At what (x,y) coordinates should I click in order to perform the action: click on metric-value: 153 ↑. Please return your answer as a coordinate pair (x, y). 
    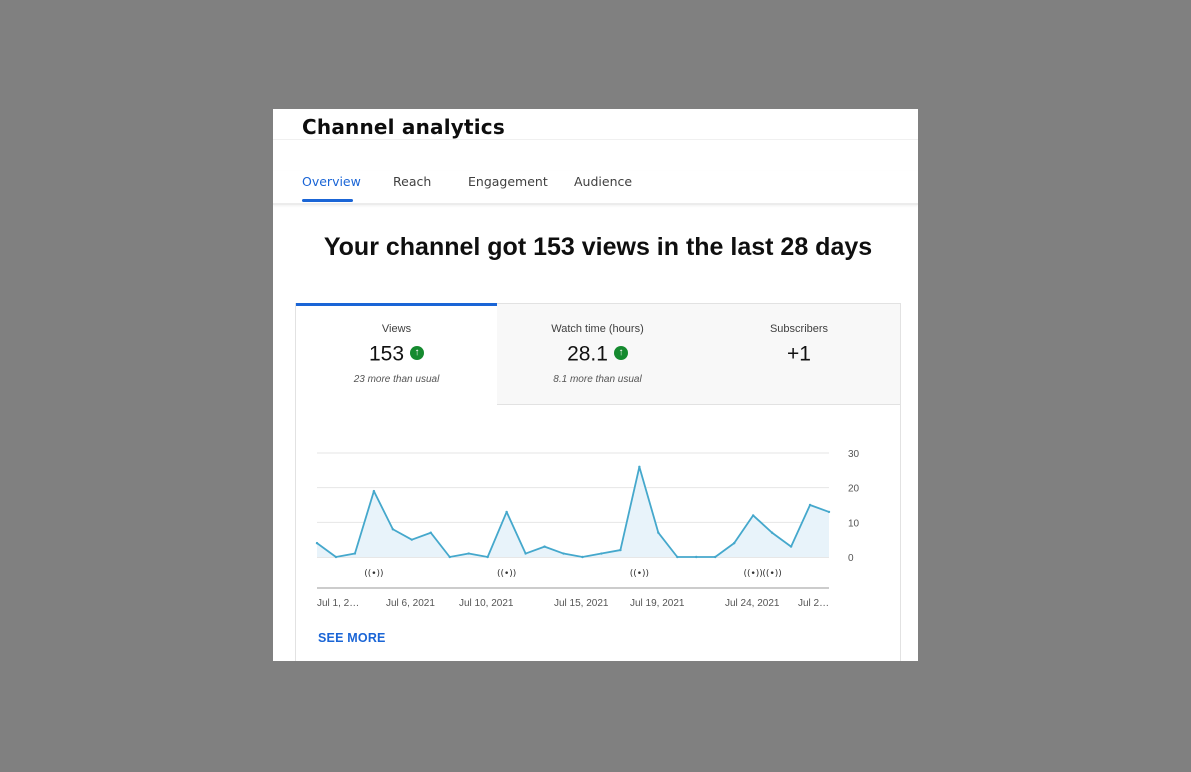
    Looking at the image, I should click on (396, 354).